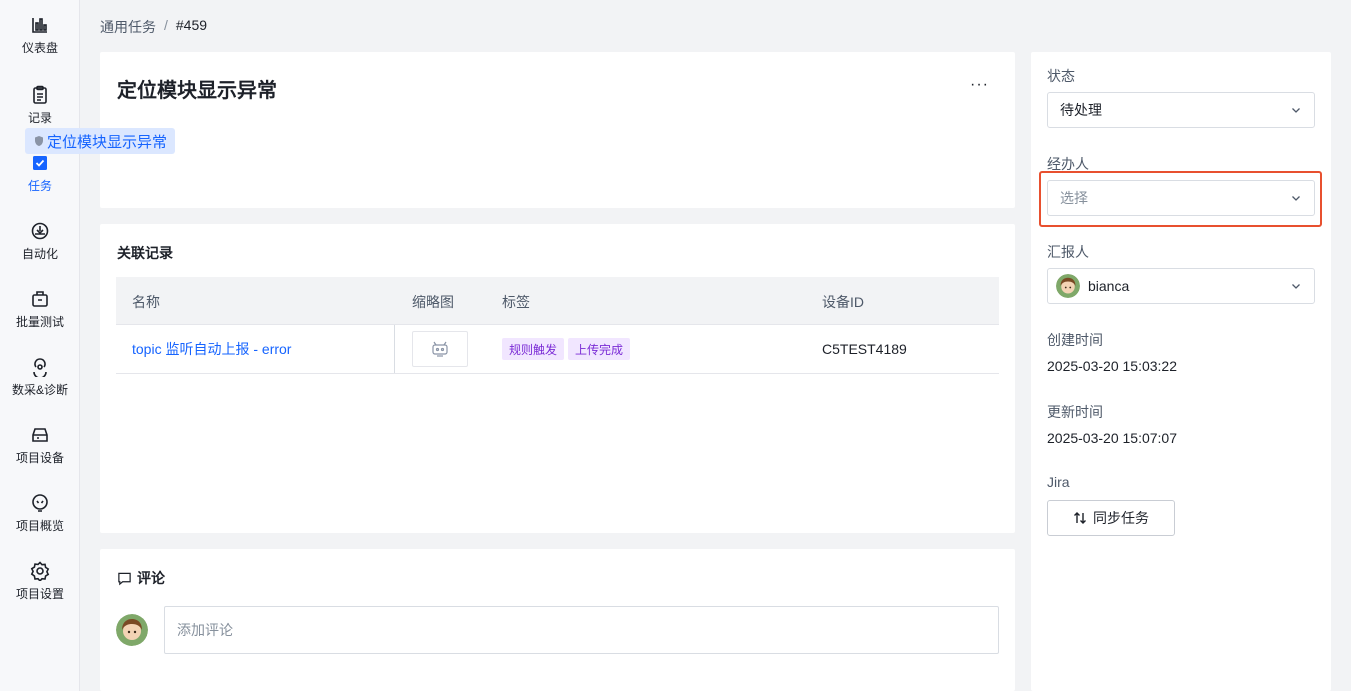 The image size is (1351, 691). I want to click on shield-icon, so click(39, 141).